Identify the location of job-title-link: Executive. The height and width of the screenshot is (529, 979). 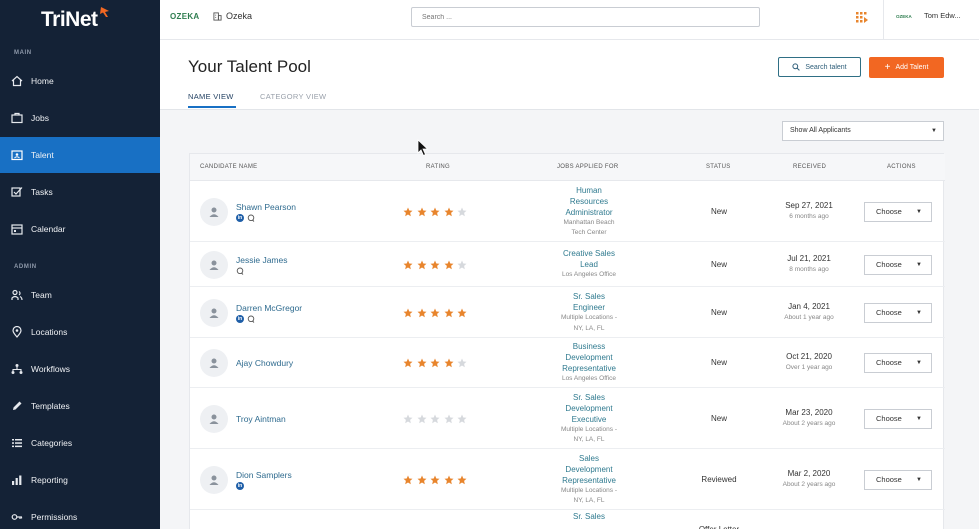
(589, 419).